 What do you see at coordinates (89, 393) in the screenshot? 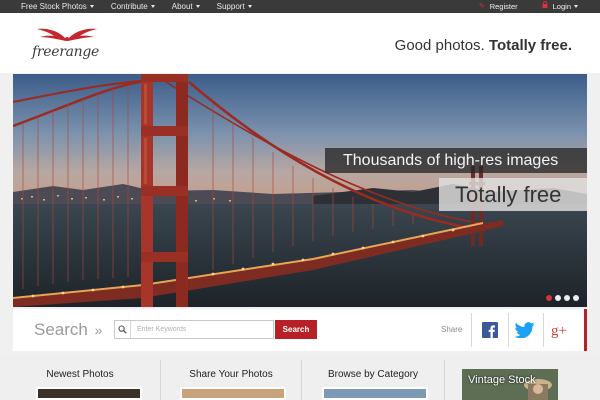
I see `newest-photo-thumbnail` at bounding box center [89, 393].